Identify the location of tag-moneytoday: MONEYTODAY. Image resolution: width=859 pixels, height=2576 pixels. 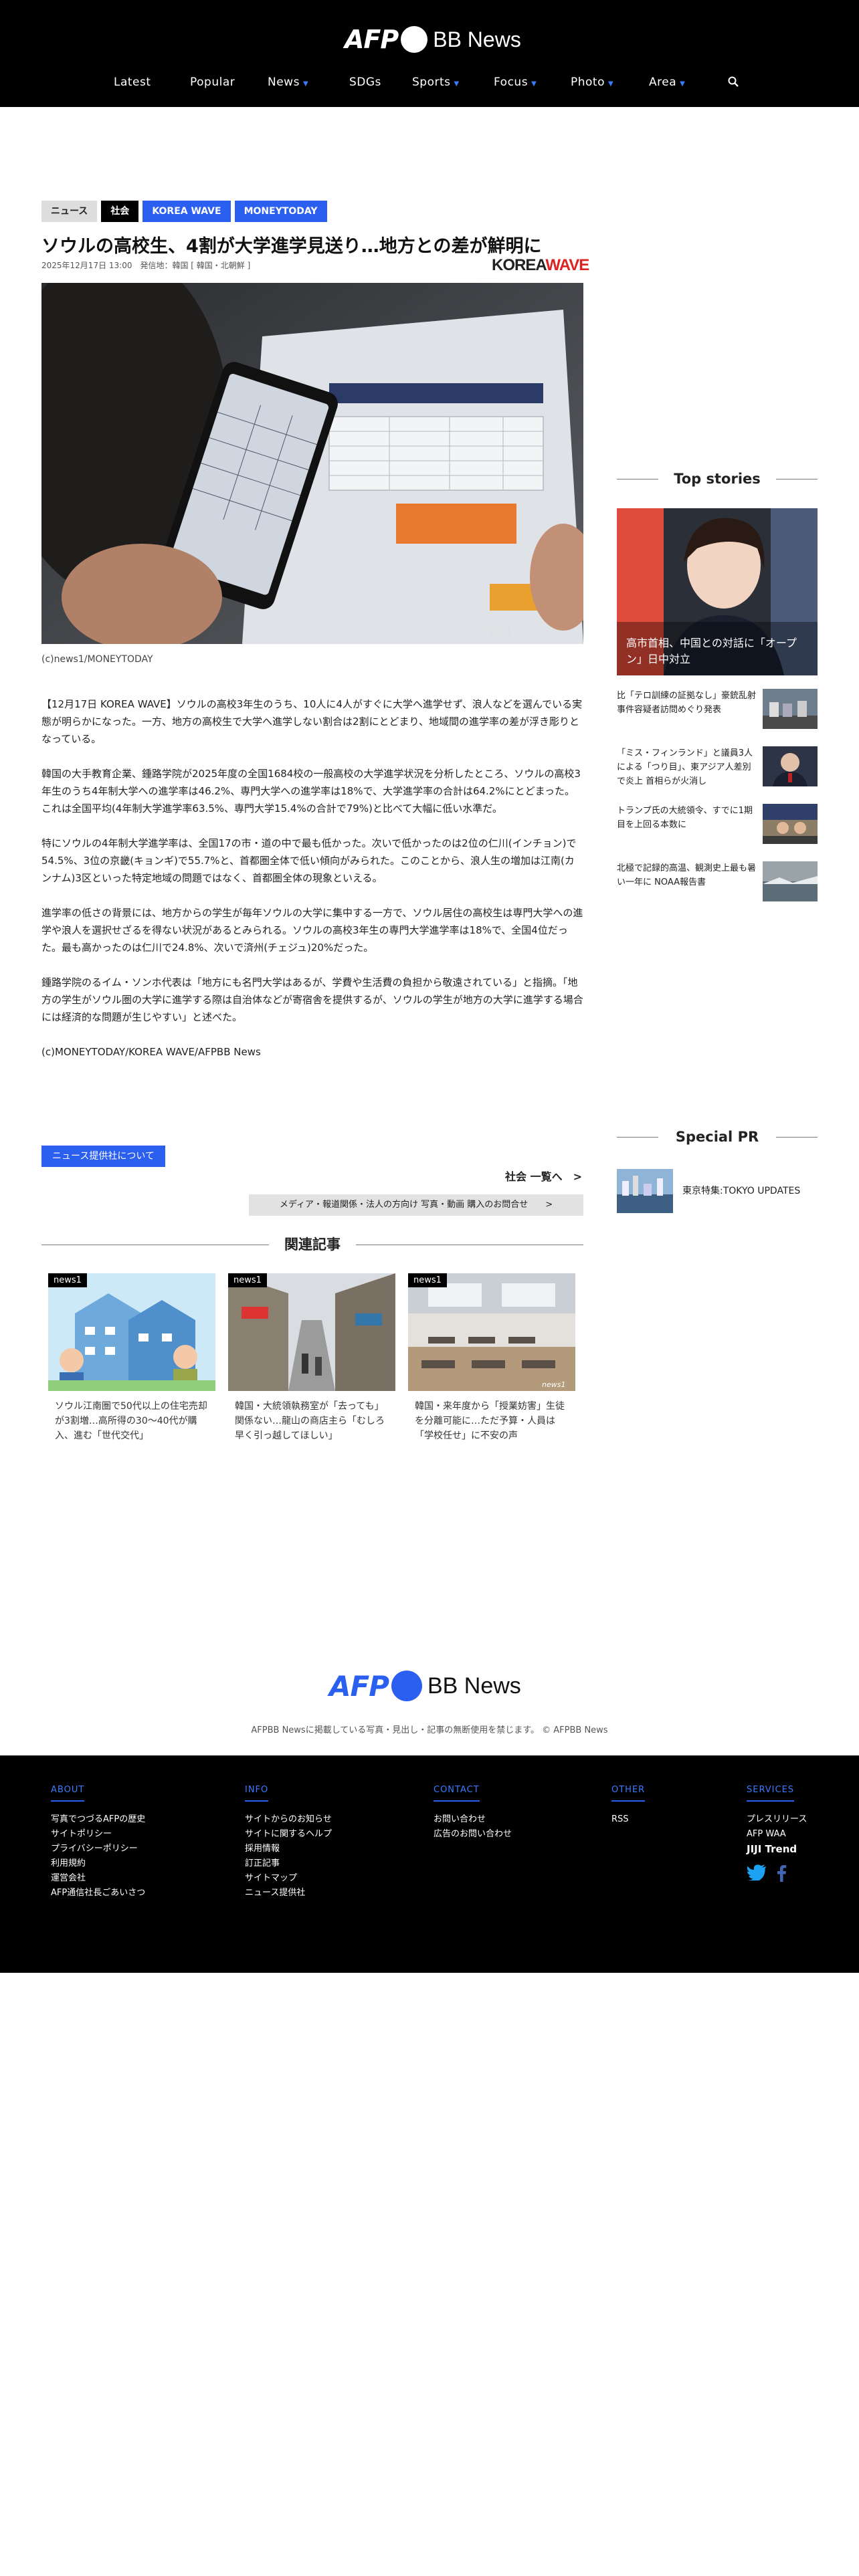
(280, 211).